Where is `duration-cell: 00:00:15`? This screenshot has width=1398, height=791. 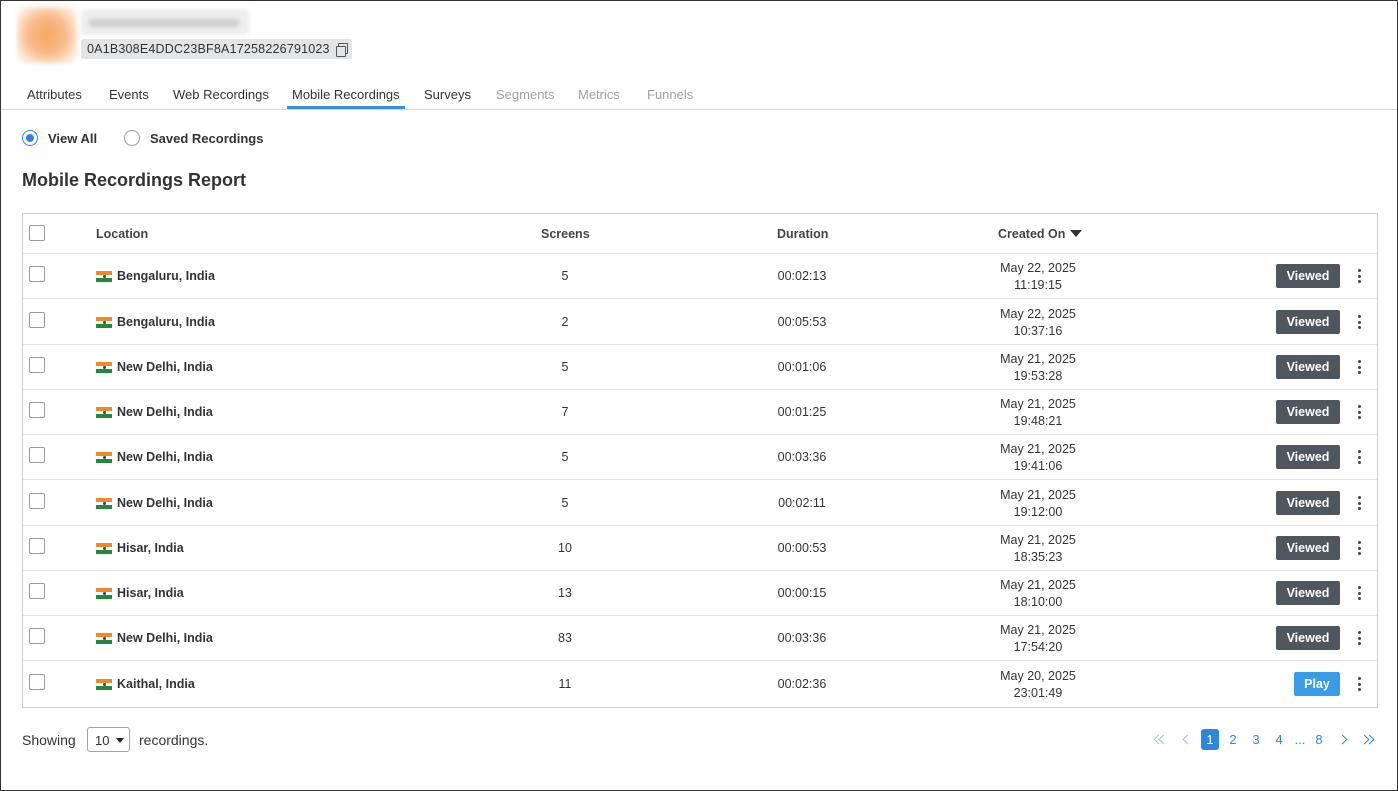 duration-cell: 00:00:15 is located at coordinates (802, 593).